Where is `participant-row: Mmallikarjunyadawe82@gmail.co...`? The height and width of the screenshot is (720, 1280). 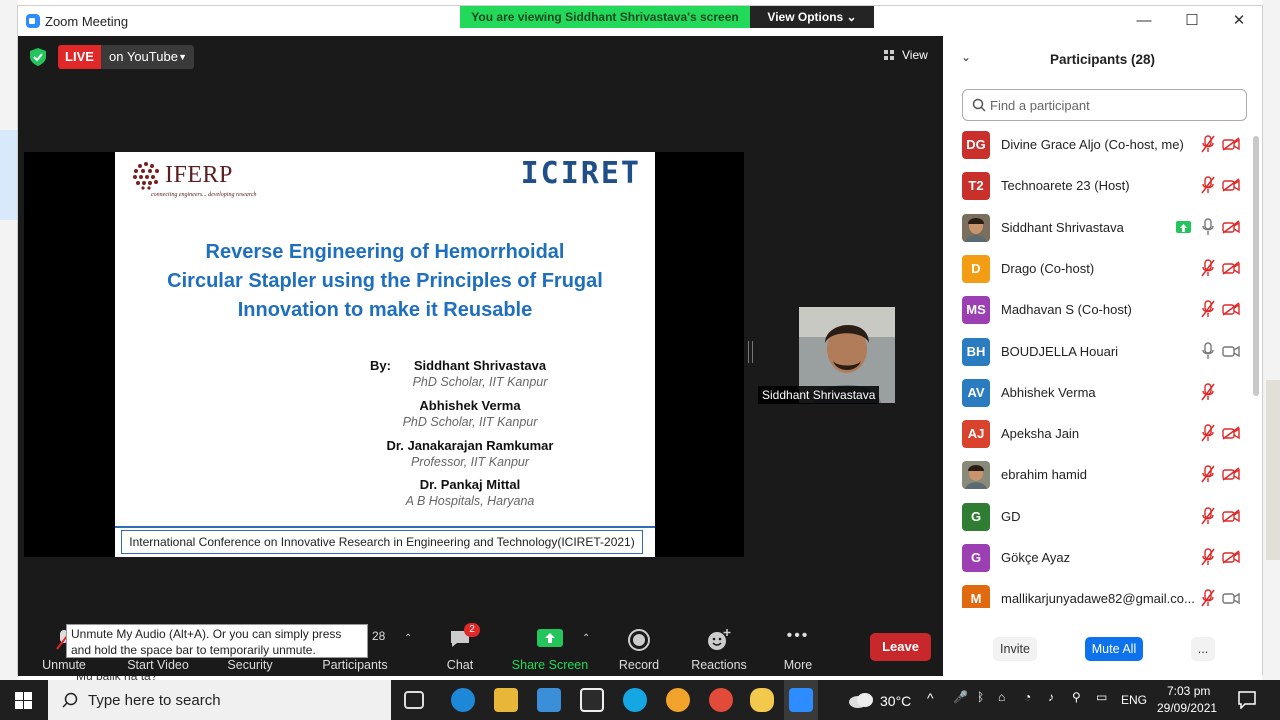 participant-row: Mmallikarjunyadawe82@gmail.co... is located at coordinates (1102, 593).